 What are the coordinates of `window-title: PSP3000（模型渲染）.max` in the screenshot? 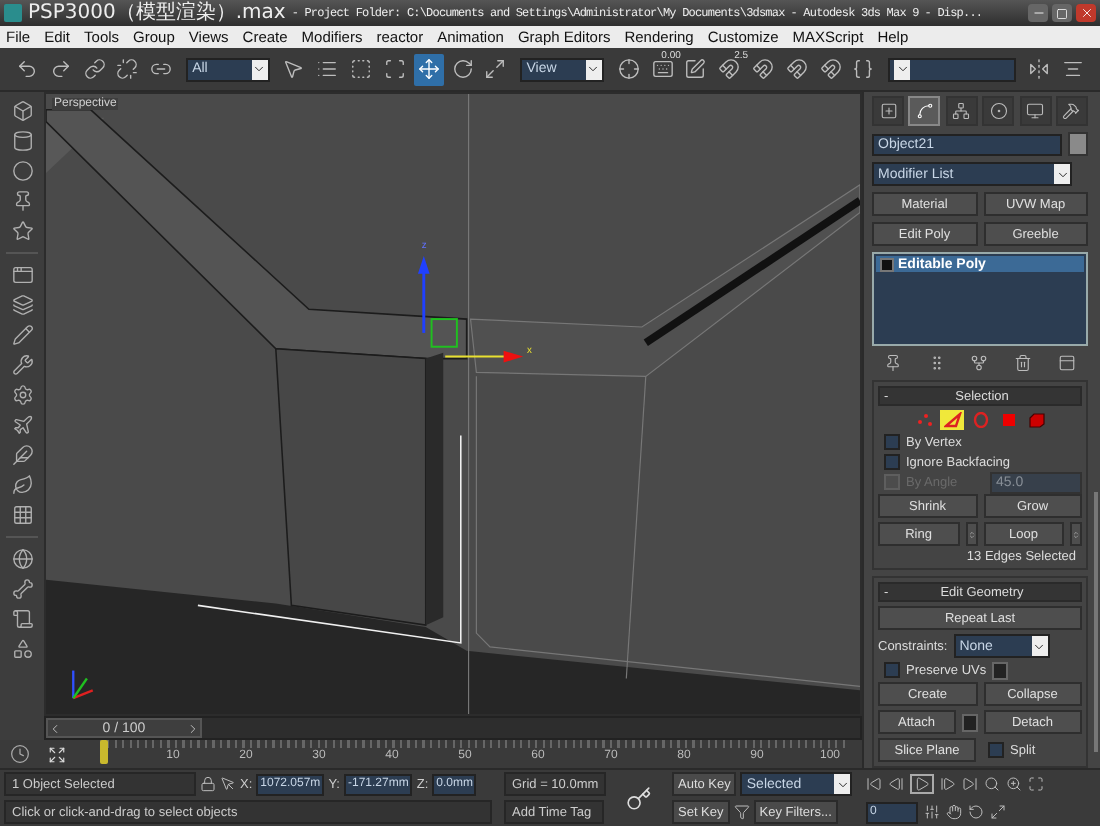 It's located at (157, 13).